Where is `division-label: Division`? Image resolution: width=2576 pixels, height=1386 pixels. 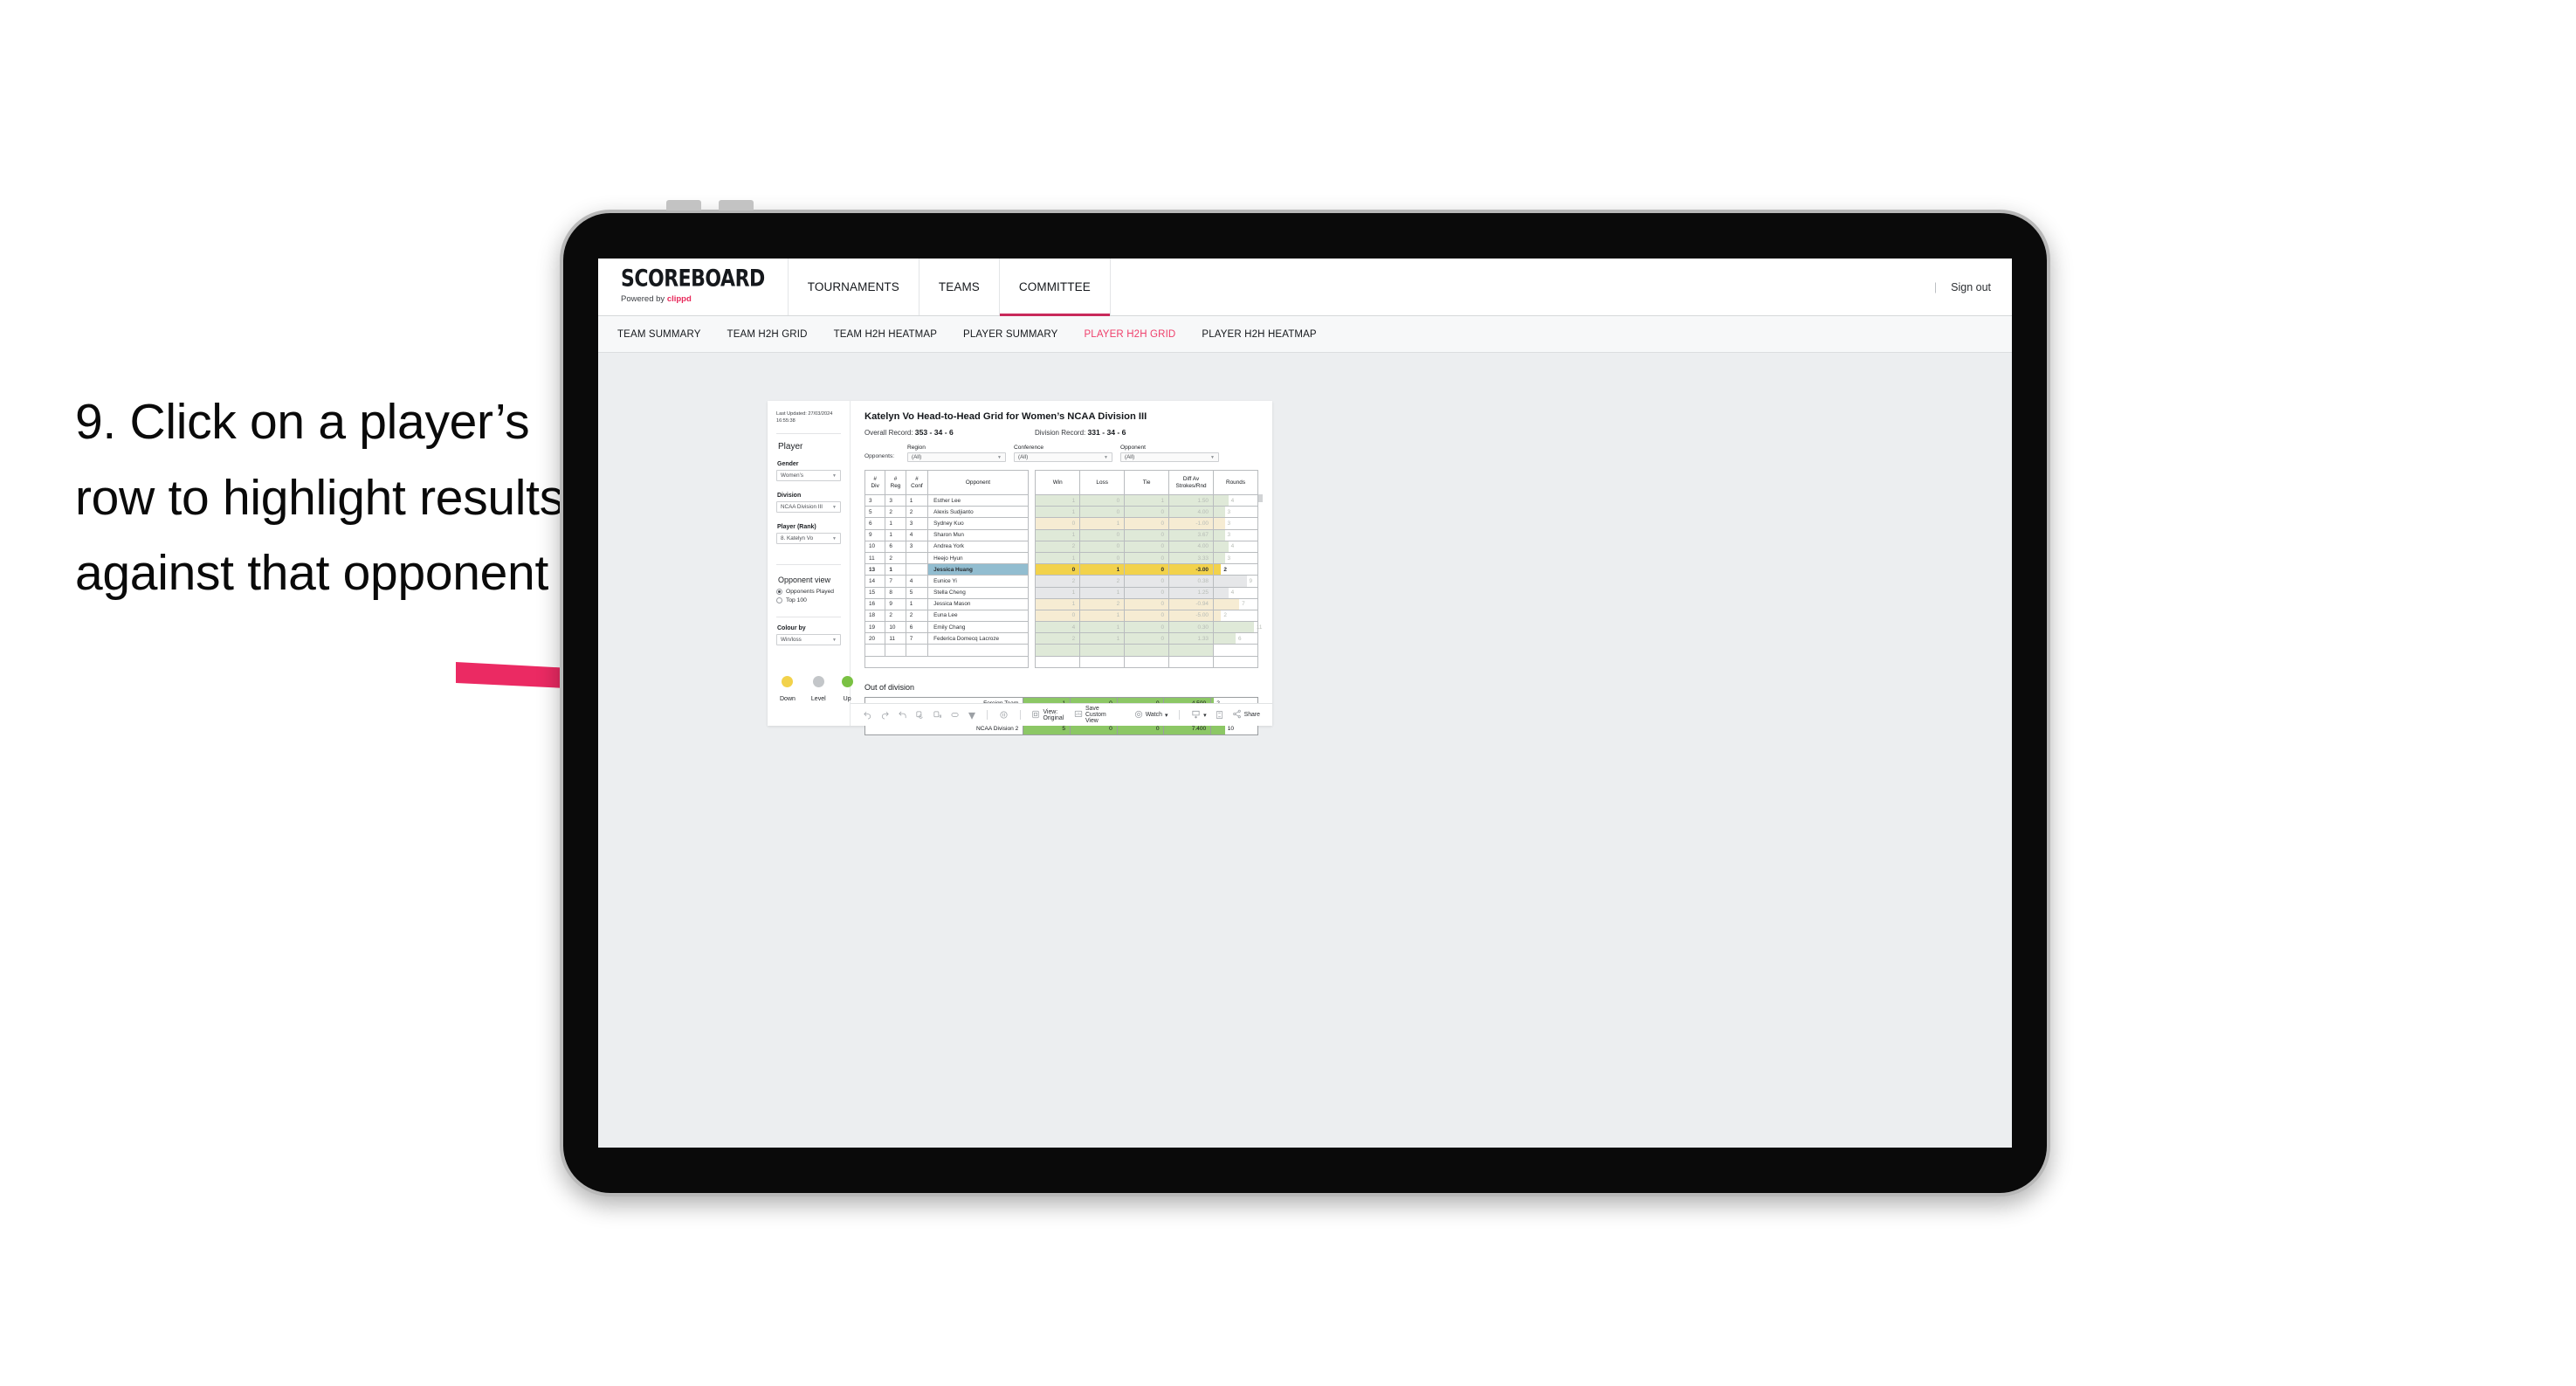 division-label: Division is located at coordinates (789, 497).